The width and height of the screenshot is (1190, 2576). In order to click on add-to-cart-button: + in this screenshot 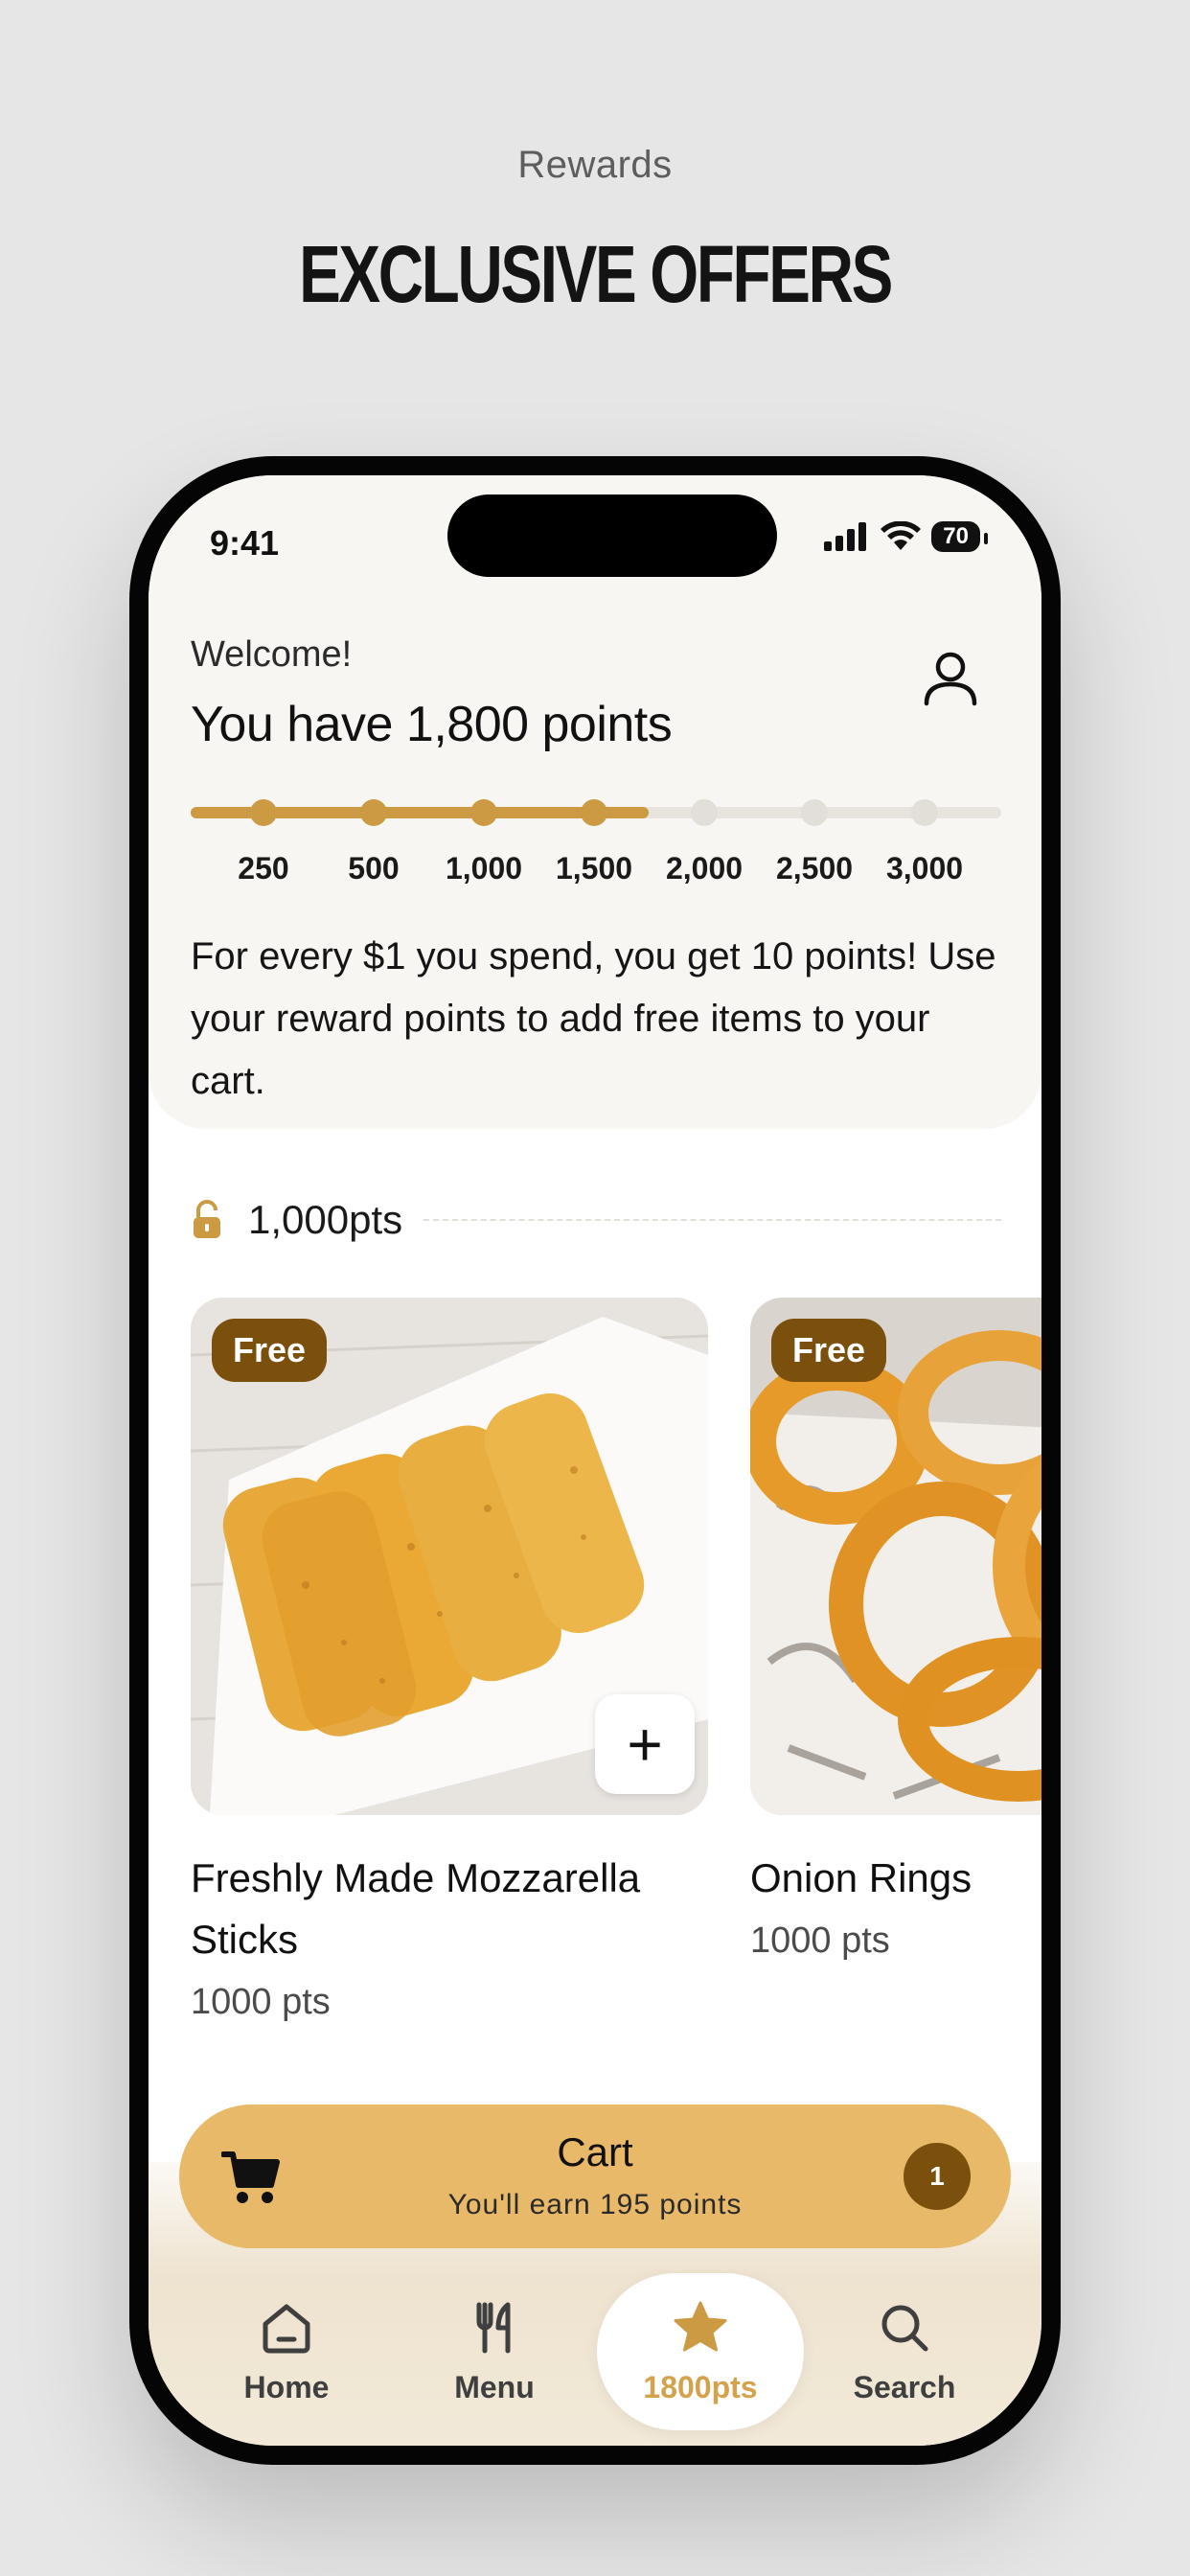, I will do `click(645, 1744)`.